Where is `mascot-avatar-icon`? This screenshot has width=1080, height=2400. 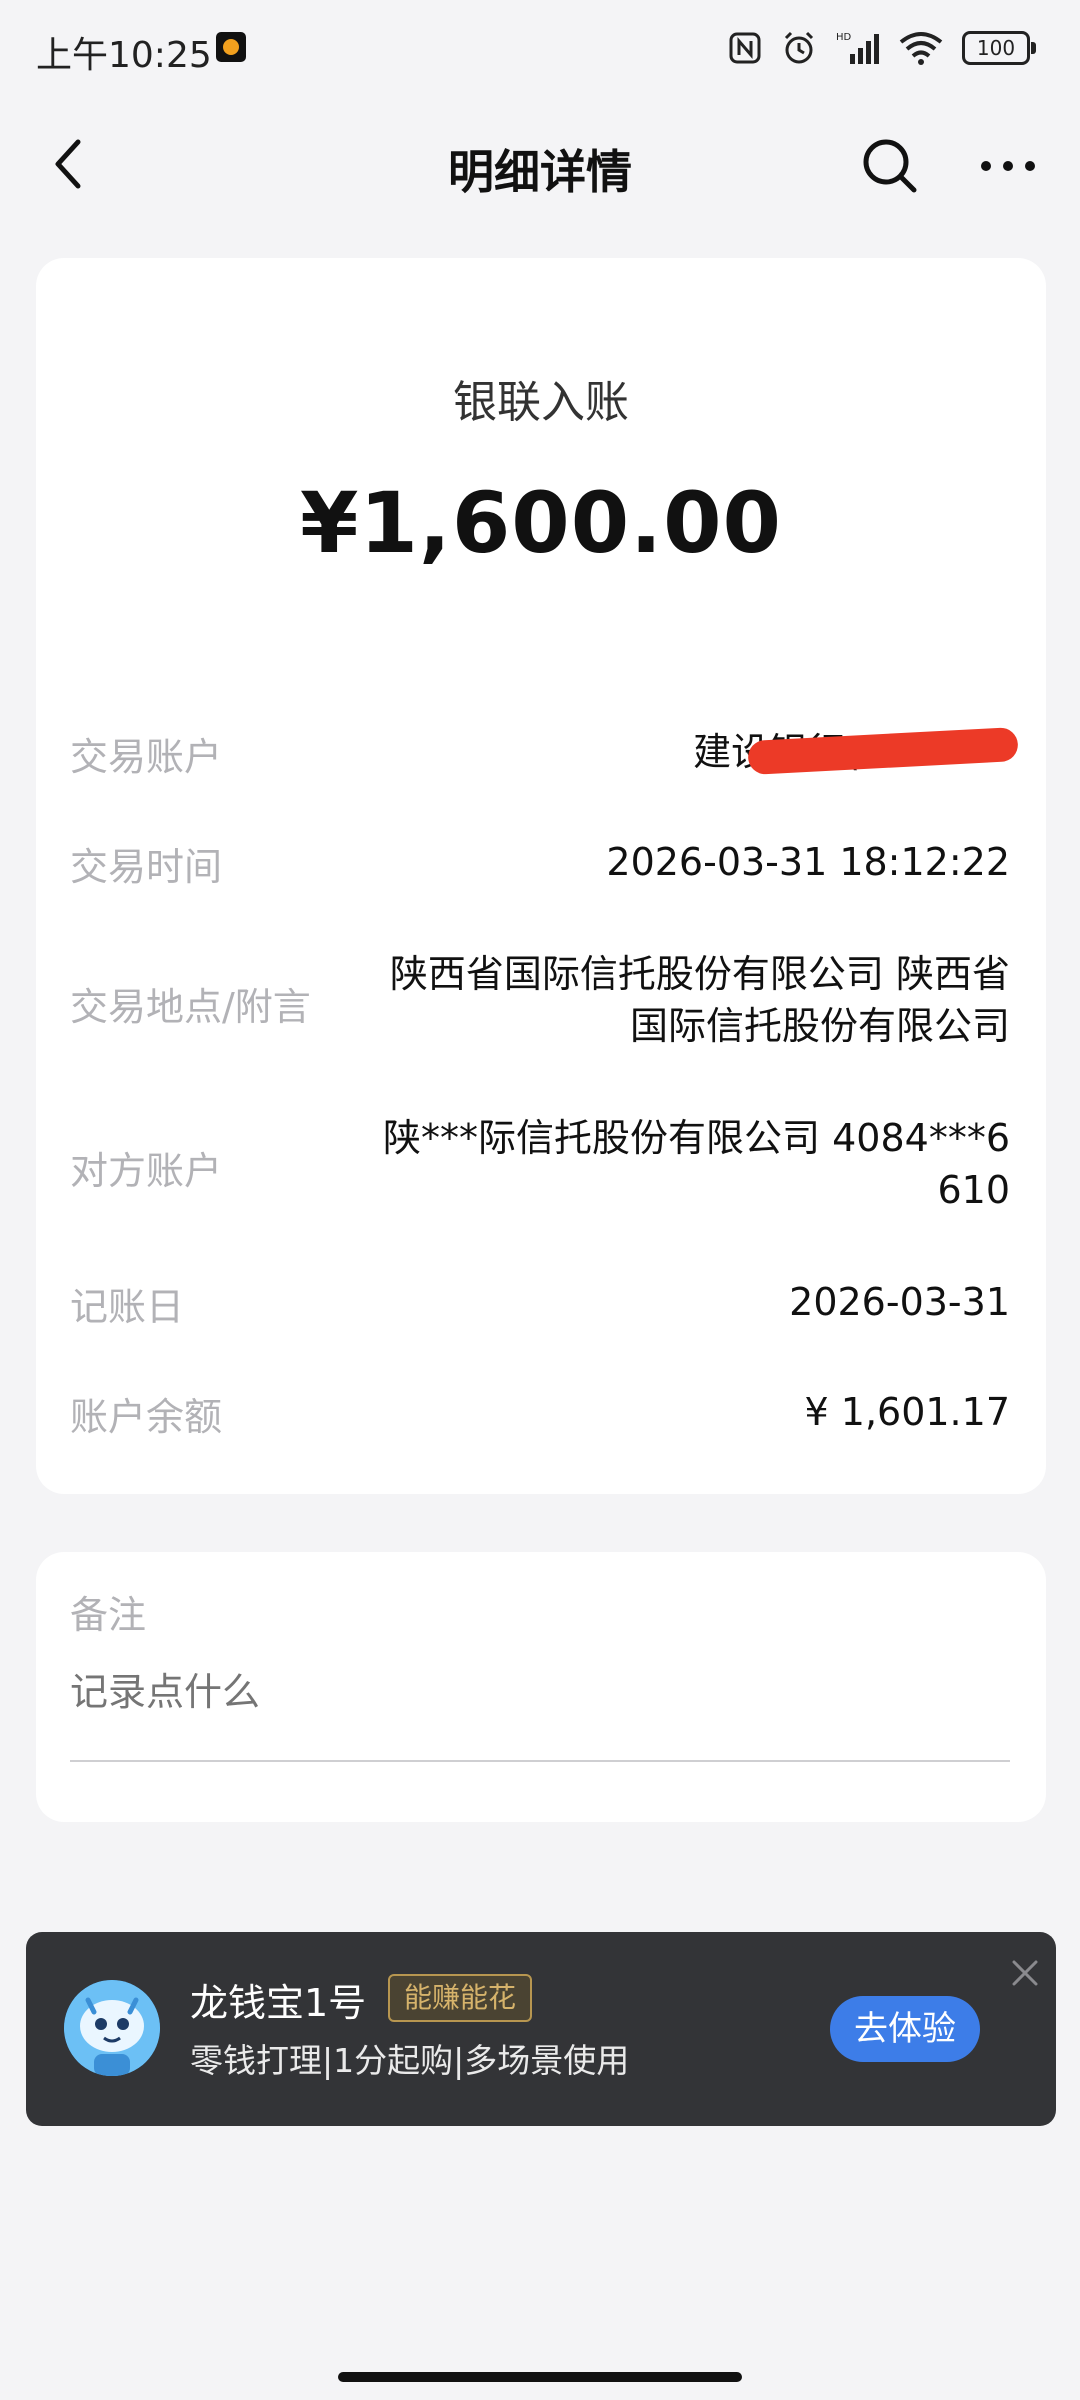 mascot-avatar-icon is located at coordinates (112, 2028).